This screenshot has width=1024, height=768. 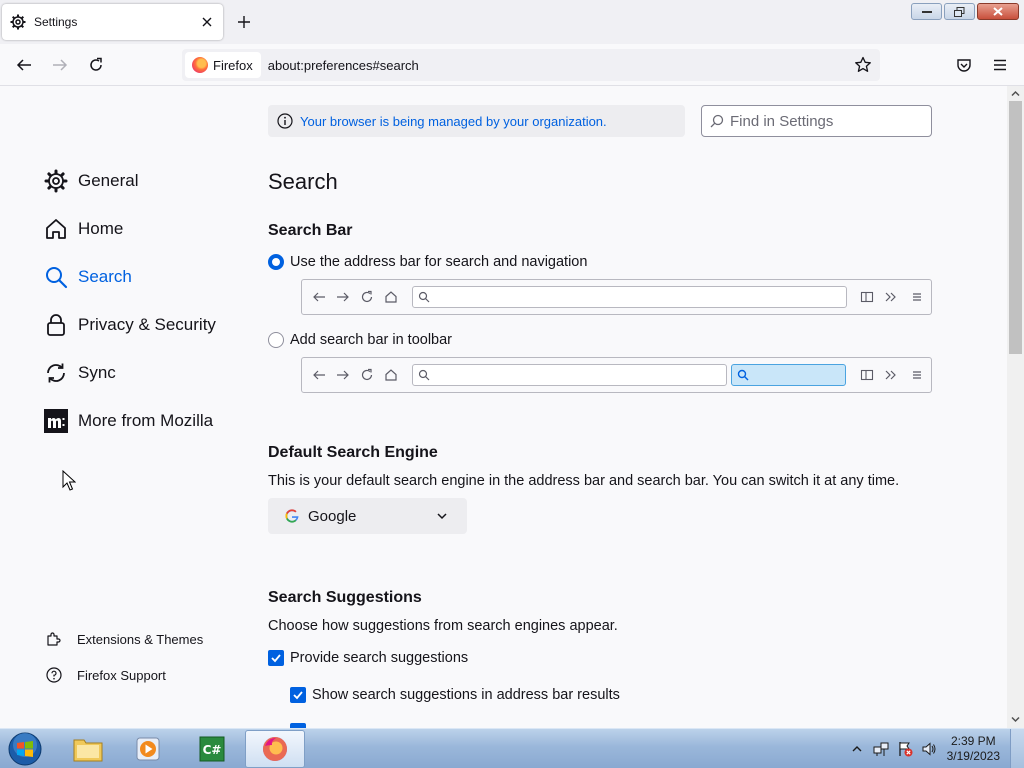 I want to click on forward-button, so click(x=60, y=65).